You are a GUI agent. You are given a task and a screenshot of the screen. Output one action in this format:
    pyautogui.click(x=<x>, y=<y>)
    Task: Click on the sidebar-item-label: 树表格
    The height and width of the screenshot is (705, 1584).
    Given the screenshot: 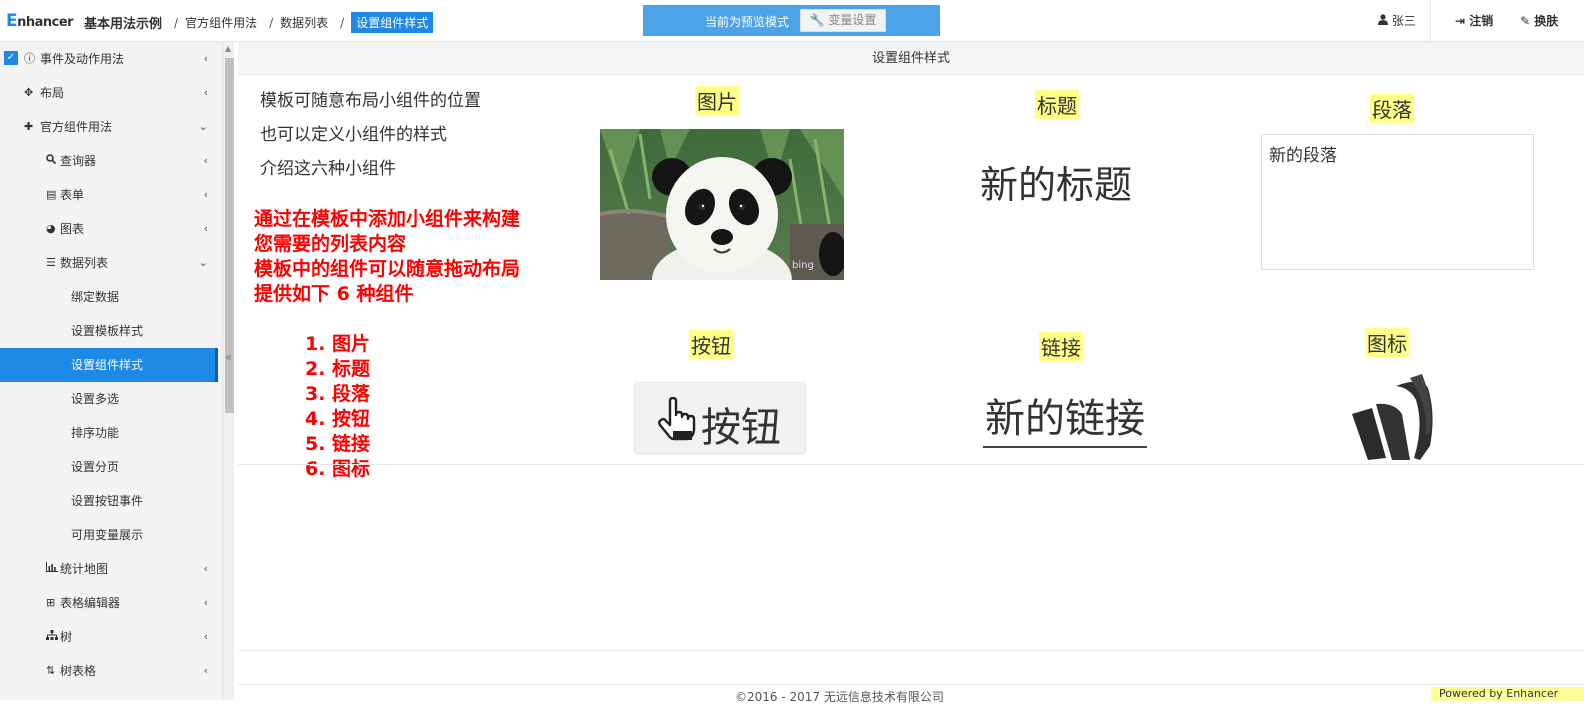 What is the action you would take?
    pyautogui.click(x=78, y=671)
    